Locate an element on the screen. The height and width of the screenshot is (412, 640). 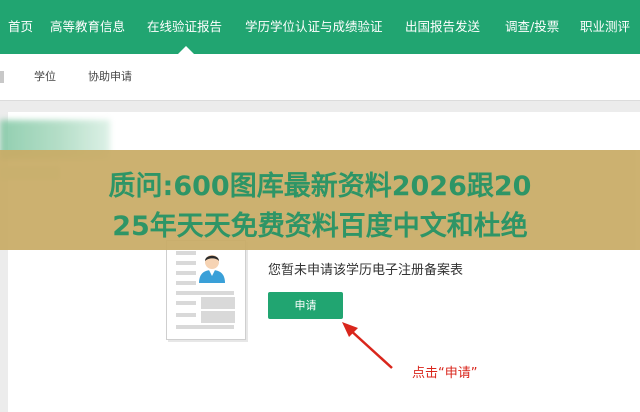
banner-line-1: 质问:600图库最新资料2026跟20 is located at coordinates (320, 186).